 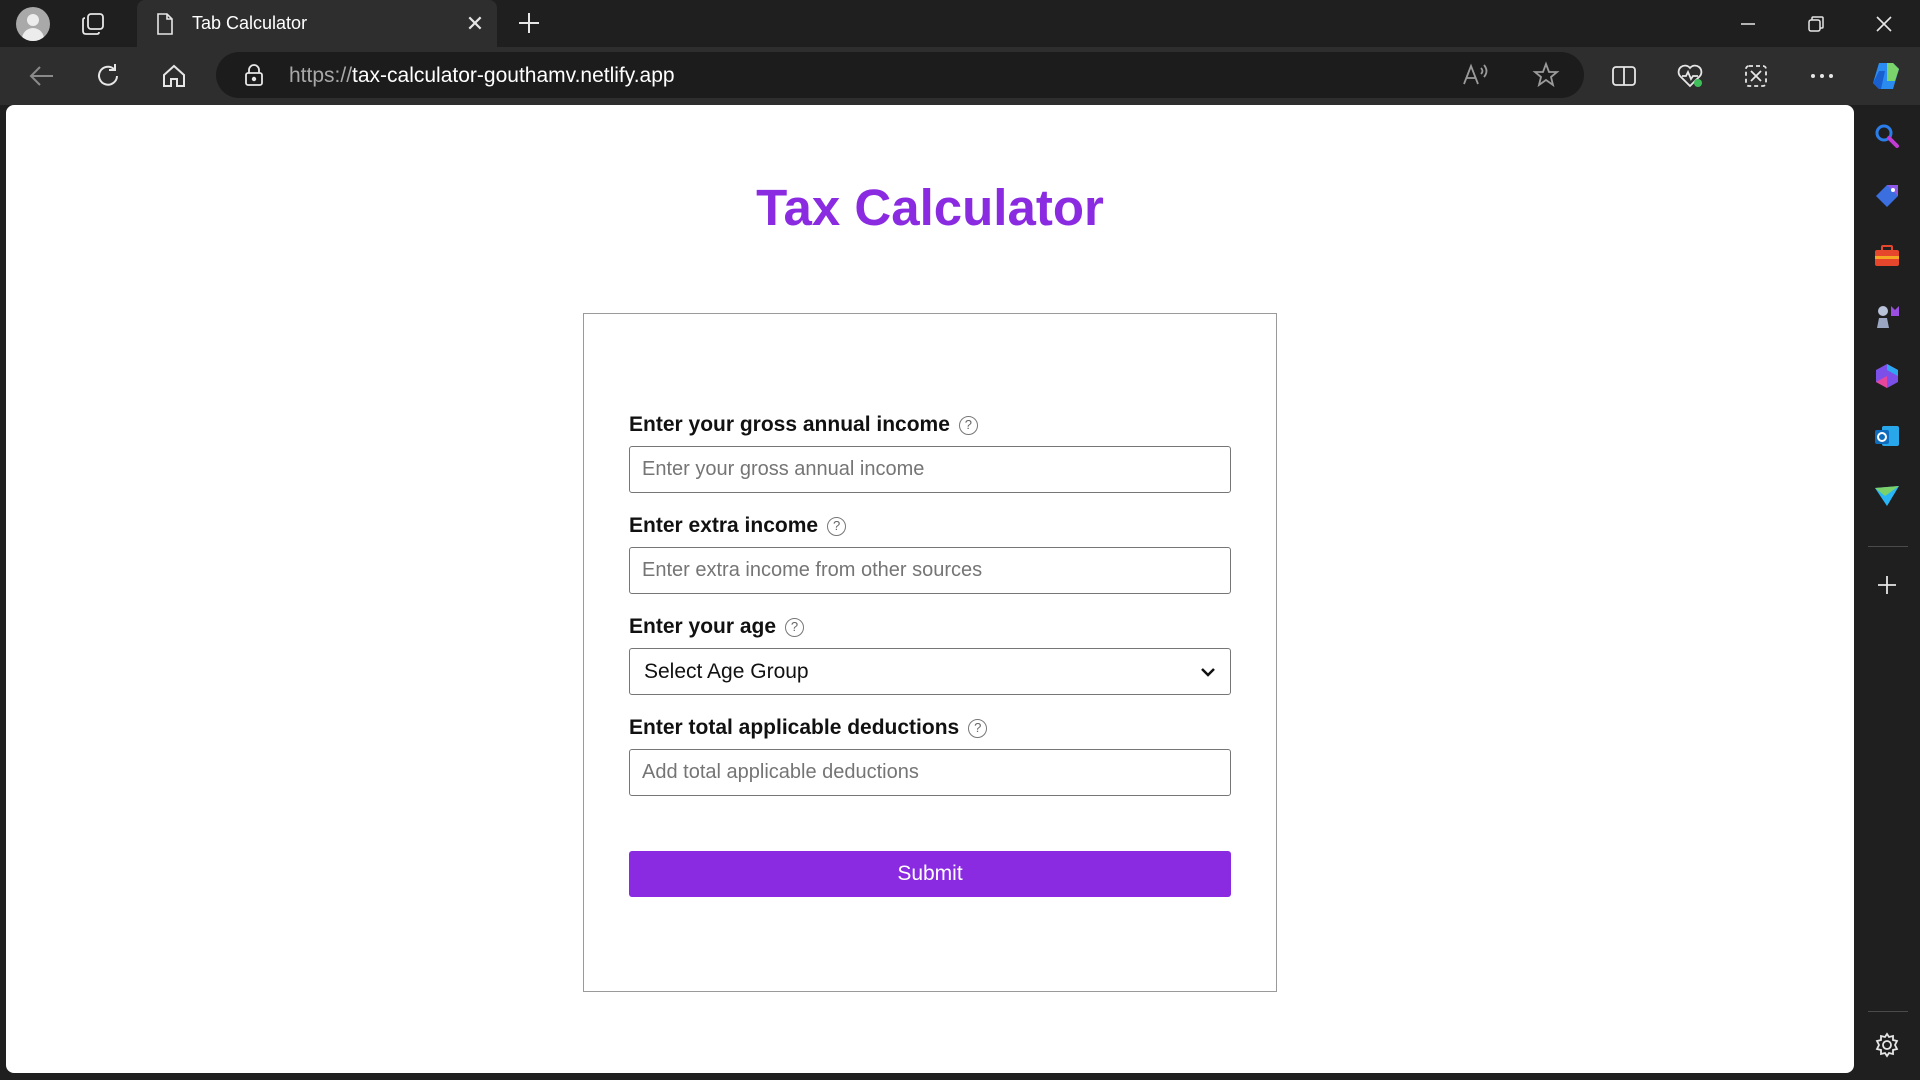 I want to click on age-field: Enter your age ? Select Age Group, so click(x=931, y=654).